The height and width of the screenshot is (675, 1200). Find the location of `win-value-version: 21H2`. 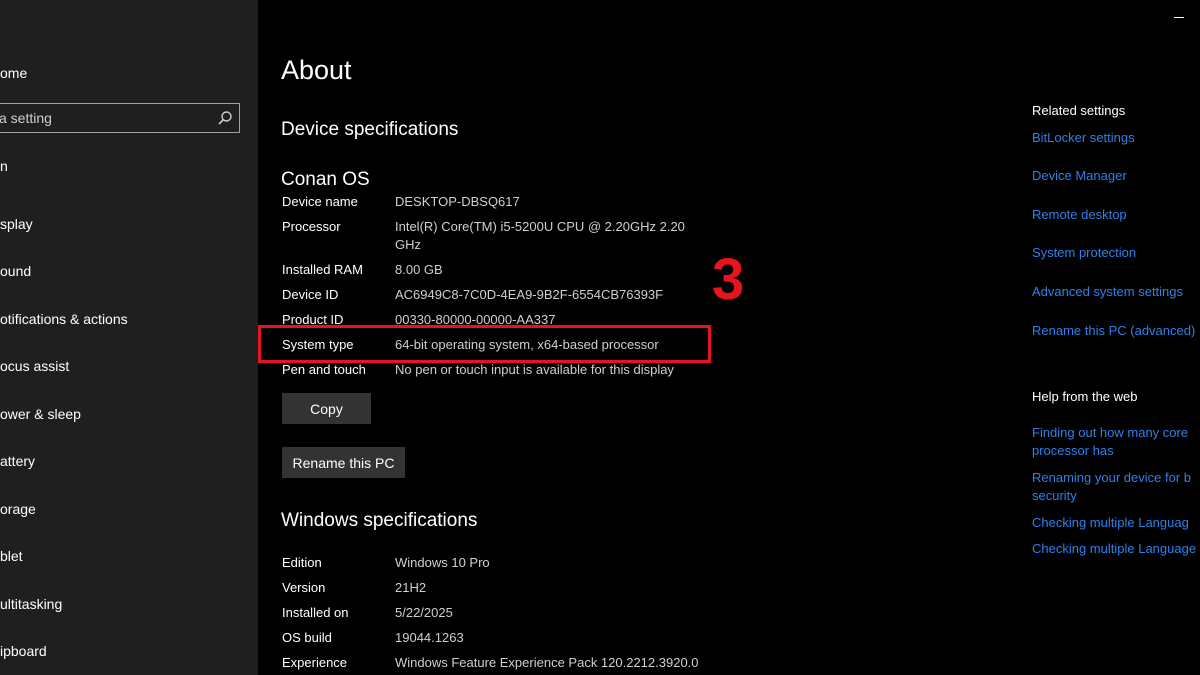

win-value-version: 21H2 is located at coordinates (411, 587).